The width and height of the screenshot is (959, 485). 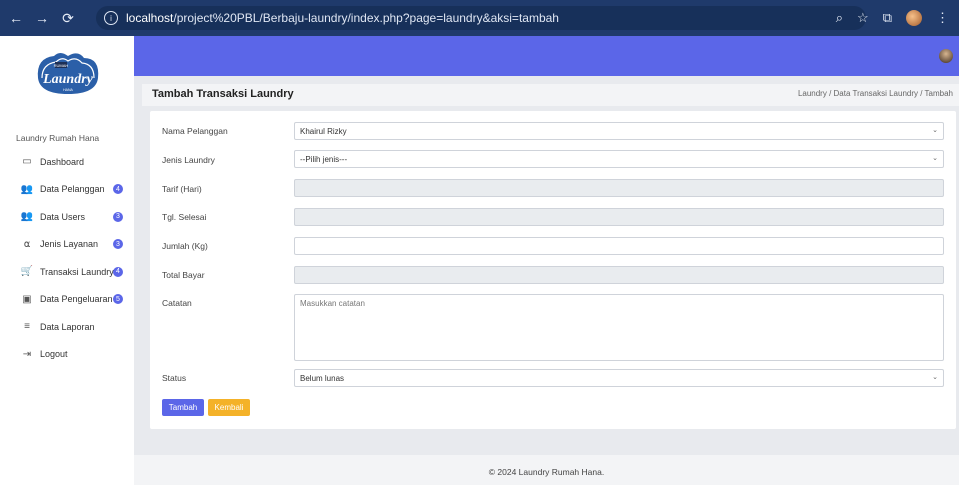 What do you see at coordinates (188, 160) in the screenshot?
I see `jenis-laundry-label: Jenis Laundry` at bounding box center [188, 160].